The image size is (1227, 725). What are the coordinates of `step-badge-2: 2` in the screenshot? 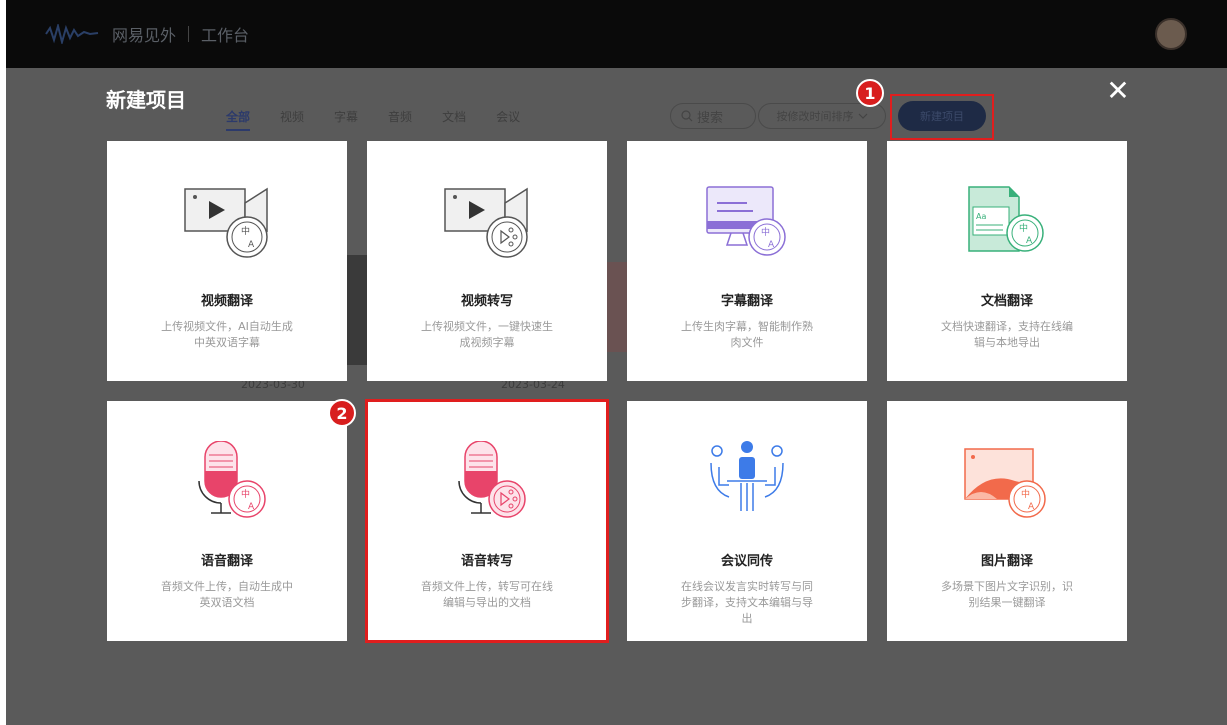 It's located at (342, 413).